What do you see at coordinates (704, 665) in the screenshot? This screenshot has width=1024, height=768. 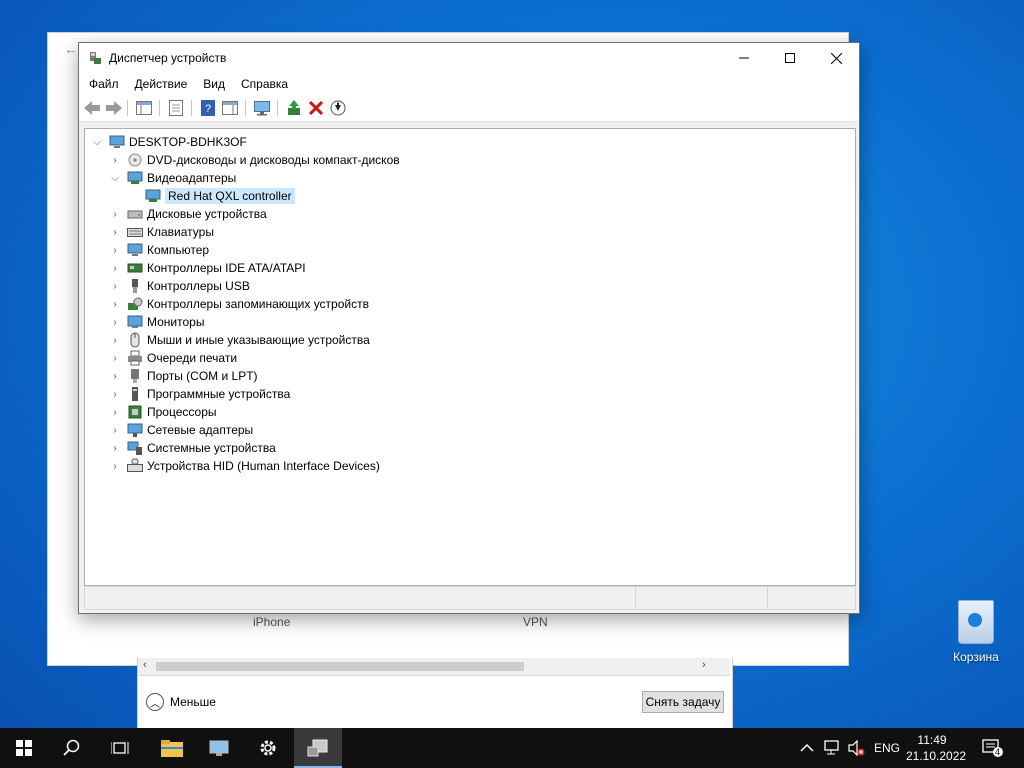 I see `scroll-right-icon: ›` at bounding box center [704, 665].